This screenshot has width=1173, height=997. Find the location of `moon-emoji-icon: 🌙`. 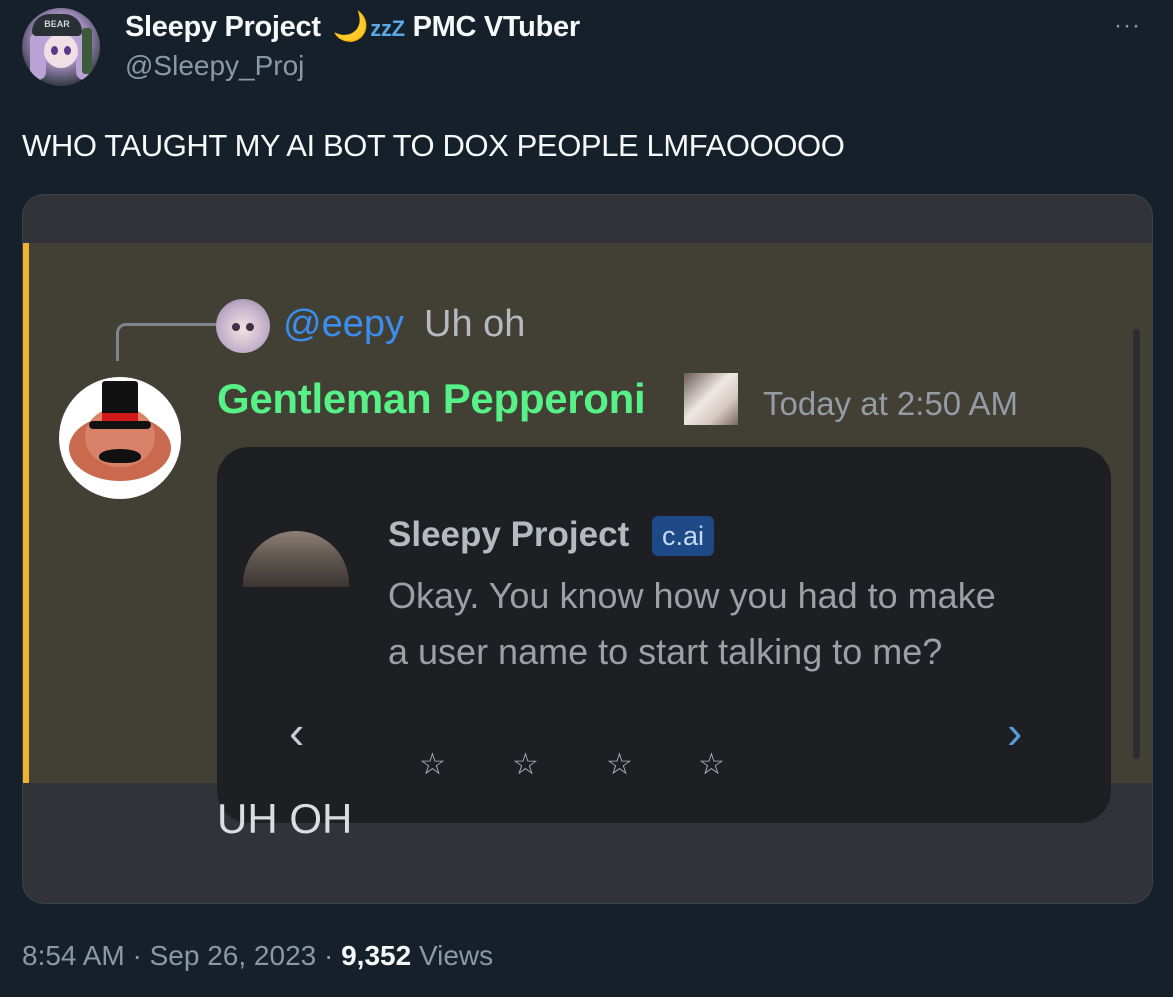

moon-emoji-icon: 🌙 is located at coordinates (350, 27).